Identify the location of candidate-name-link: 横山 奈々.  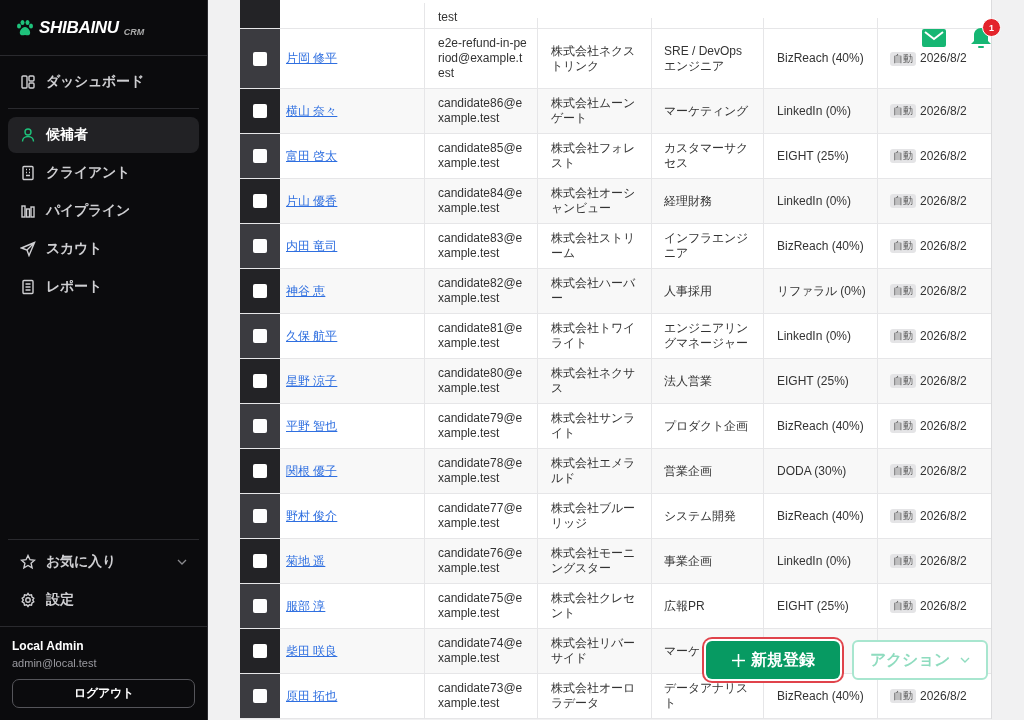
(312, 111).